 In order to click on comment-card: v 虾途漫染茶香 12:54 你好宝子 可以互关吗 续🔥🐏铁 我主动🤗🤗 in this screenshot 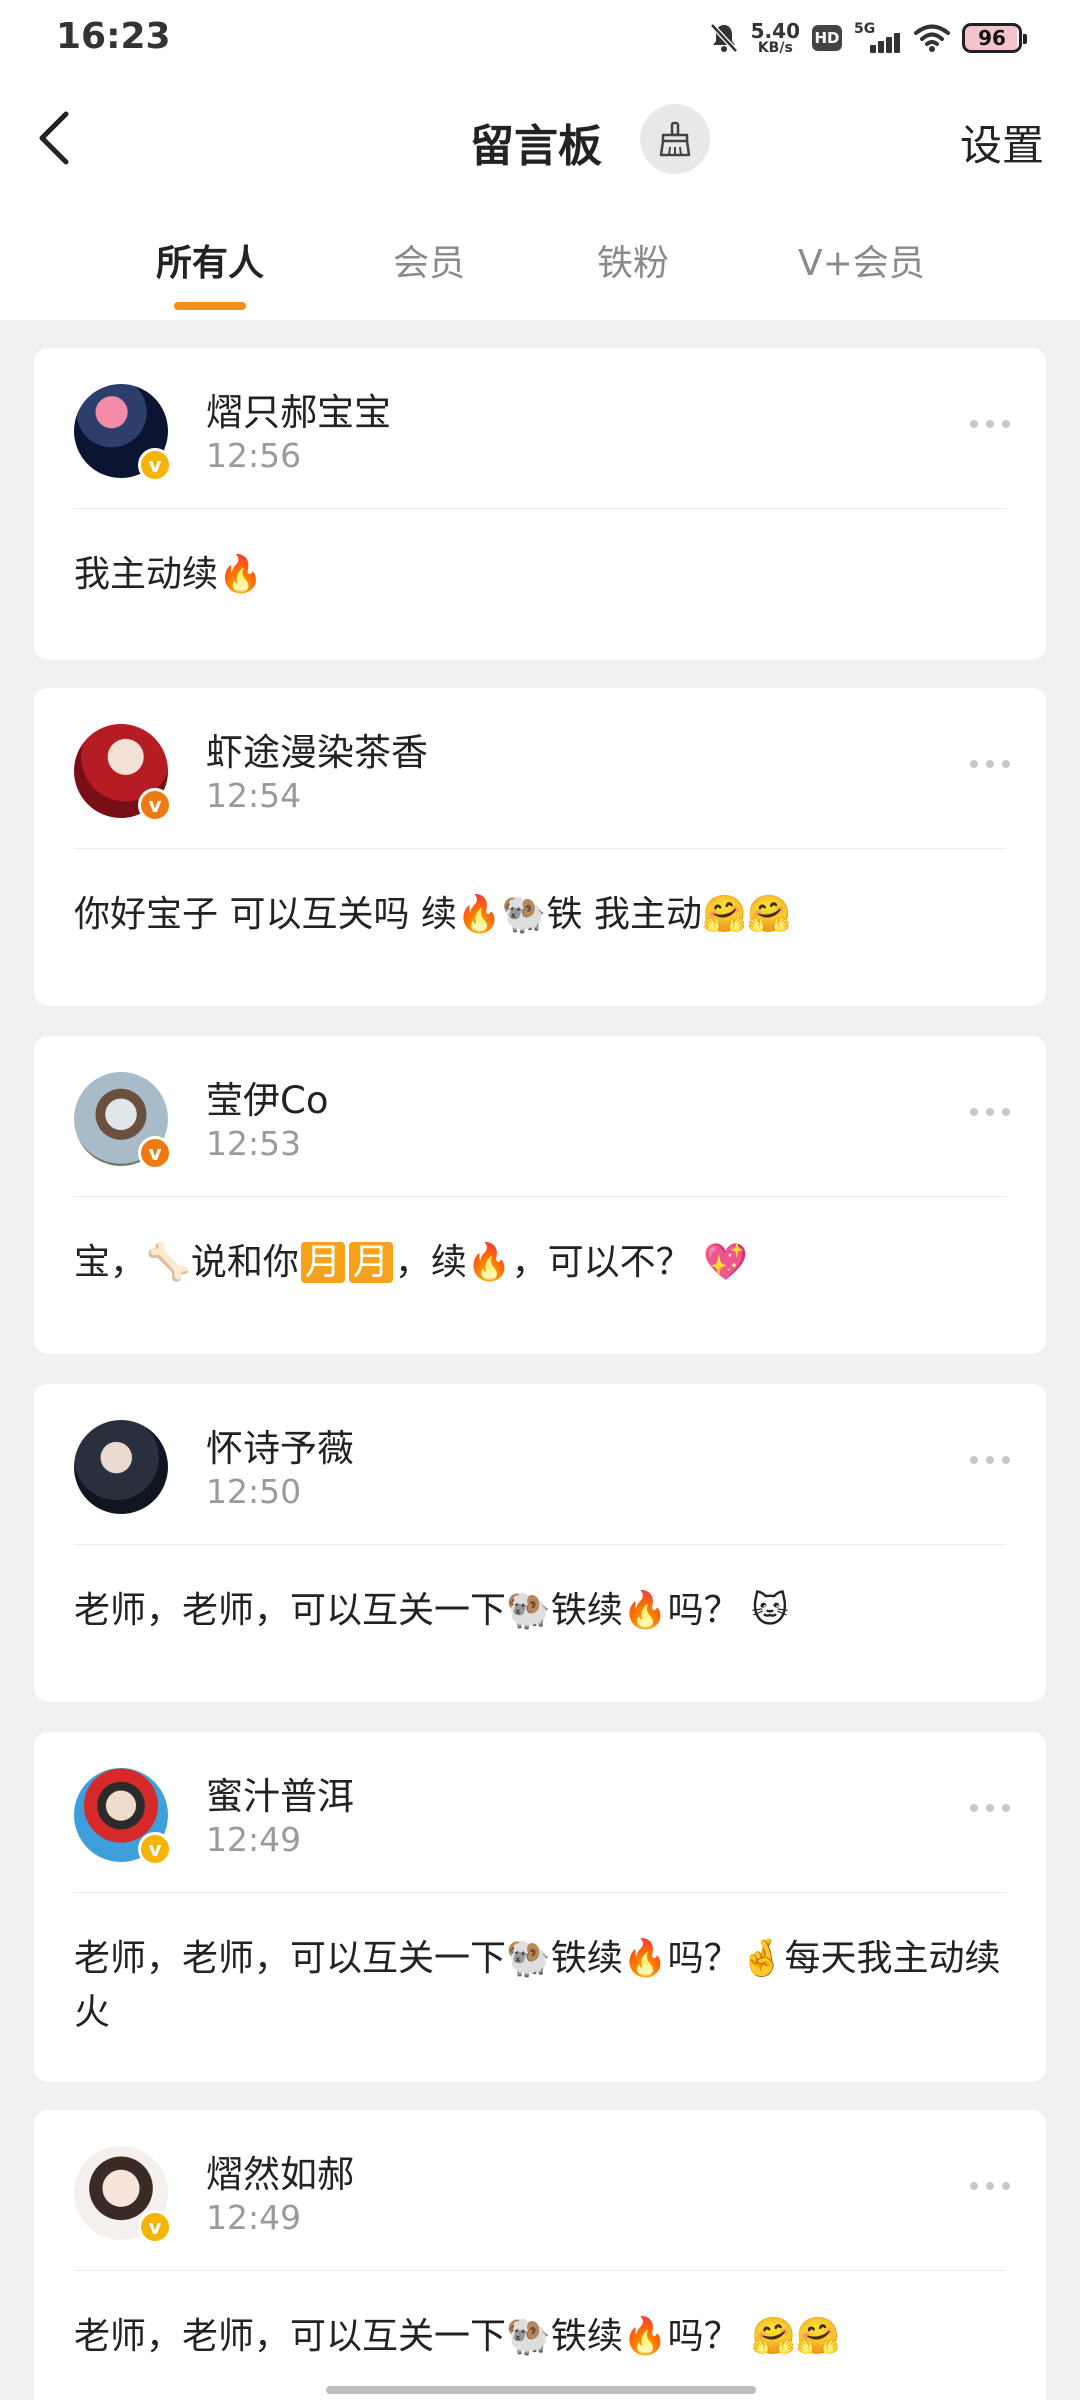, I will do `click(540, 847)`.